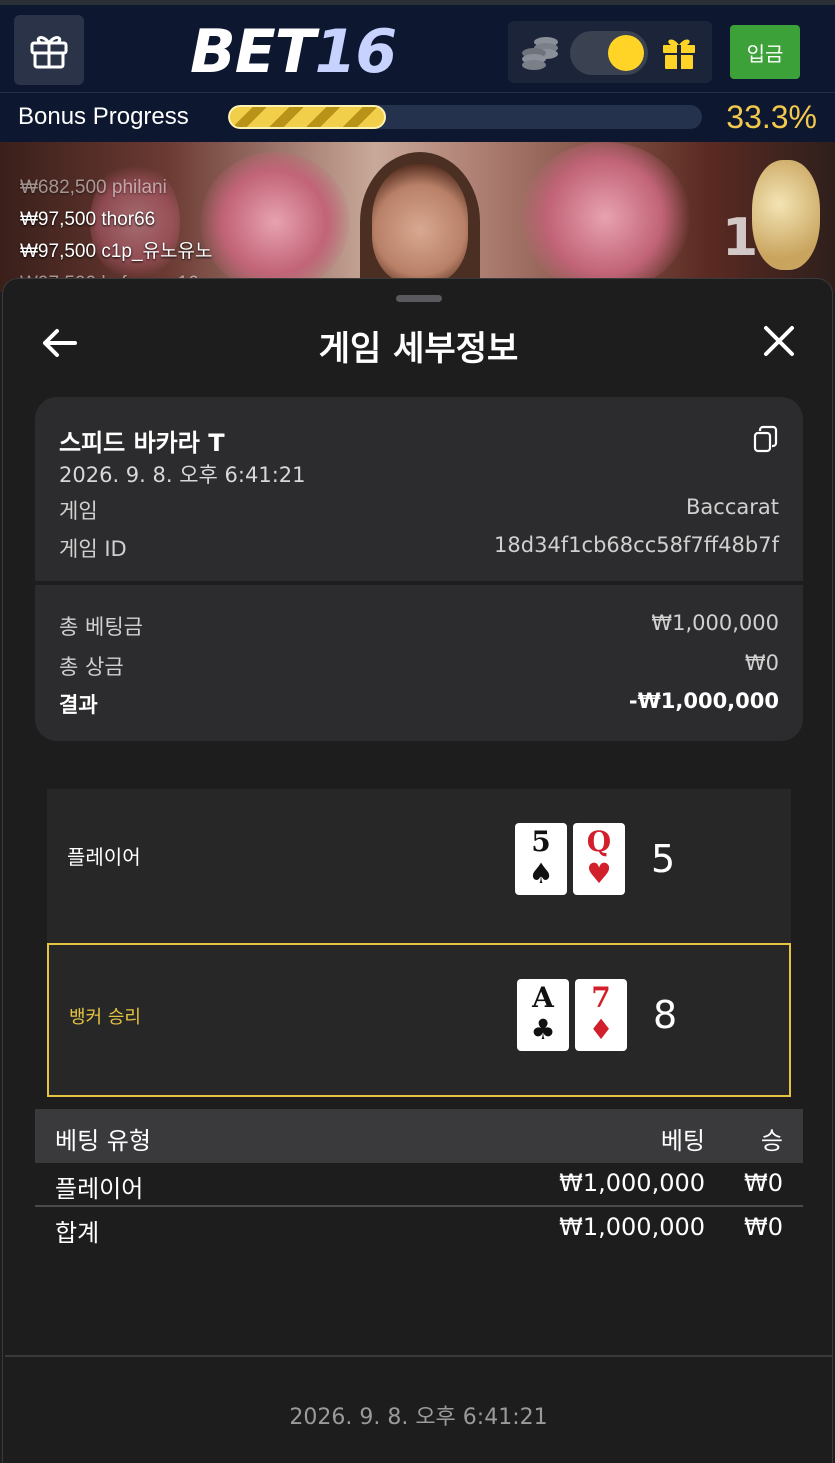 This screenshot has width=835, height=1463. I want to click on close-button, so click(779, 341).